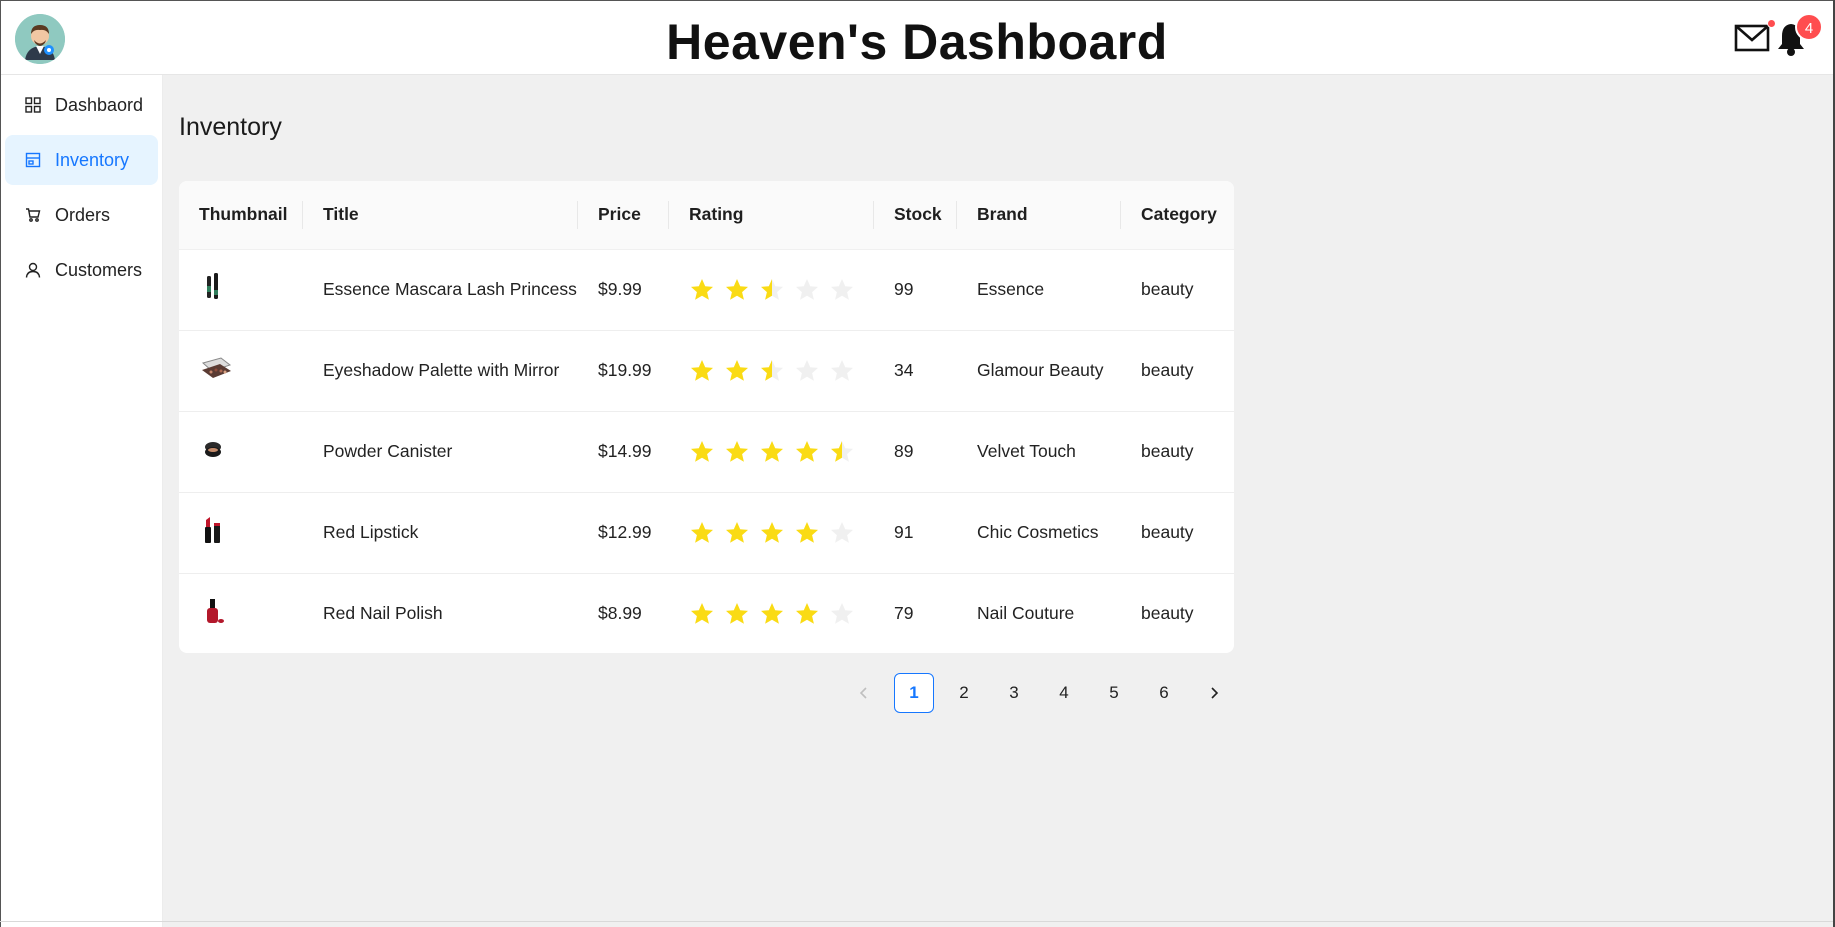 The width and height of the screenshot is (1835, 927). What do you see at coordinates (33, 270) in the screenshot?
I see `user-icon` at bounding box center [33, 270].